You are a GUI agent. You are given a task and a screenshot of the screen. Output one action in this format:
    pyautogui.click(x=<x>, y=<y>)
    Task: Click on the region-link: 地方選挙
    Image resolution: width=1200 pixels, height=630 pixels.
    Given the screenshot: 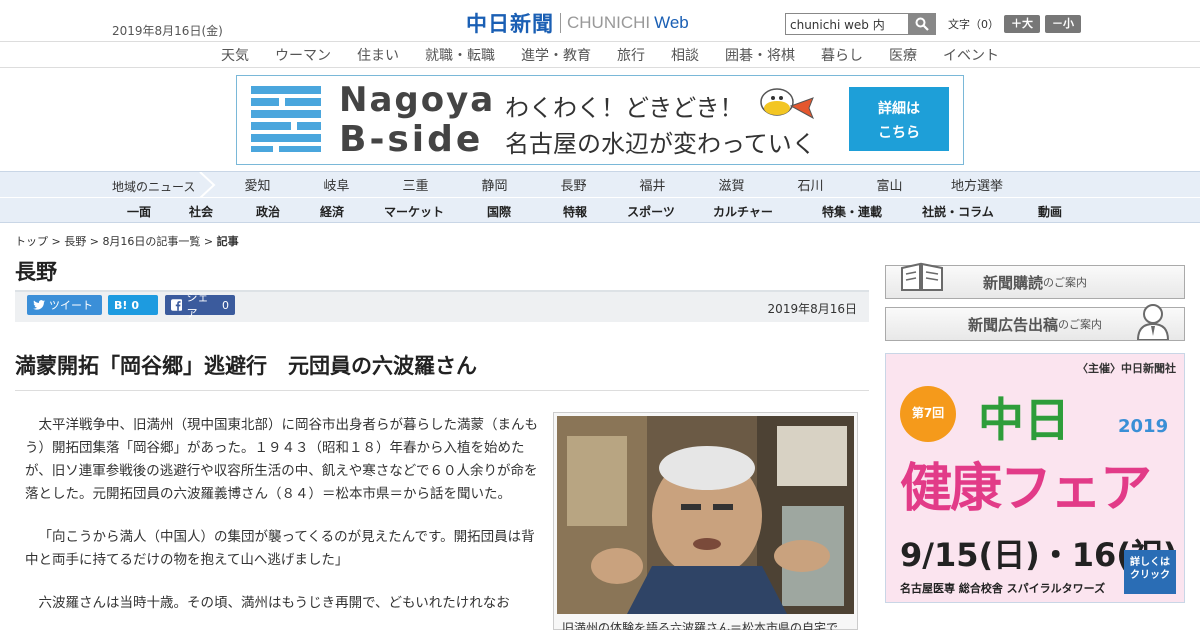 What is the action you would take?
    pyautogui.click(x=977, y=184)
    